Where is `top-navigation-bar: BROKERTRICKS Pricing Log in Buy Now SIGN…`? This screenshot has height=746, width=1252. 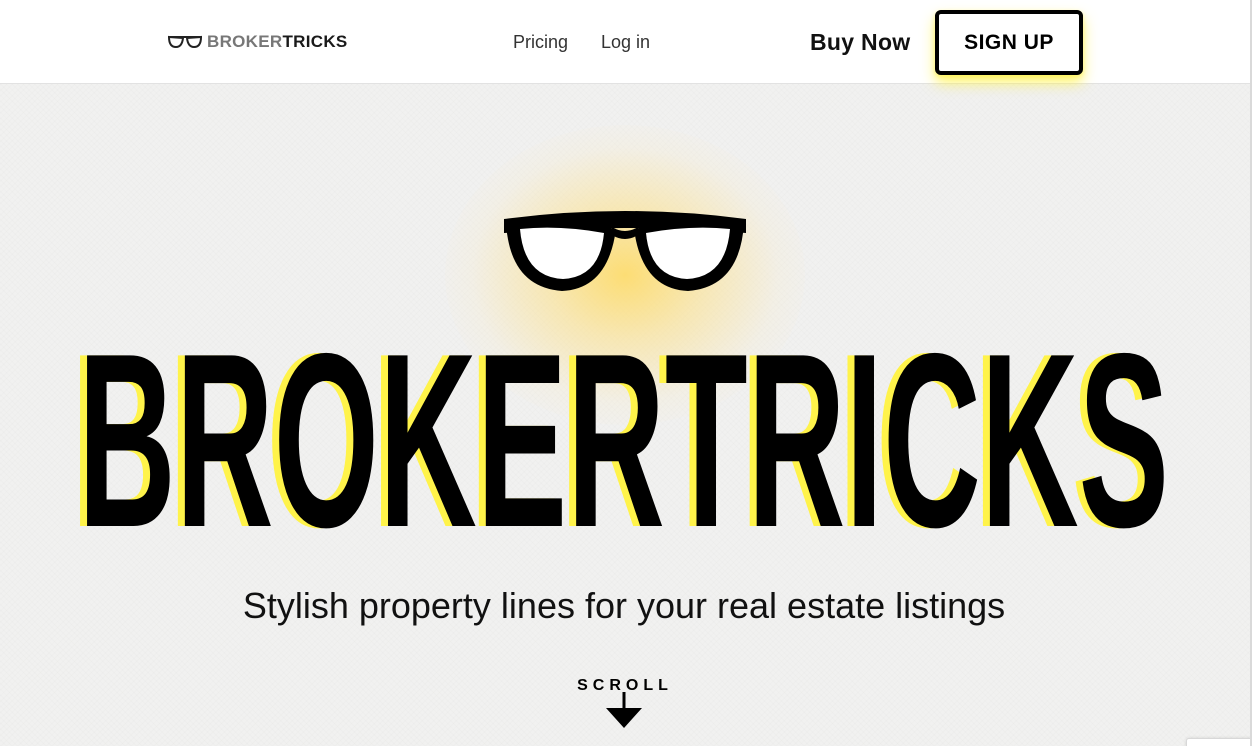 top-navigation-bar: BROKERTRICKS Pricing Log in Buy Now SIGN… is located at coordinates (625, 42).